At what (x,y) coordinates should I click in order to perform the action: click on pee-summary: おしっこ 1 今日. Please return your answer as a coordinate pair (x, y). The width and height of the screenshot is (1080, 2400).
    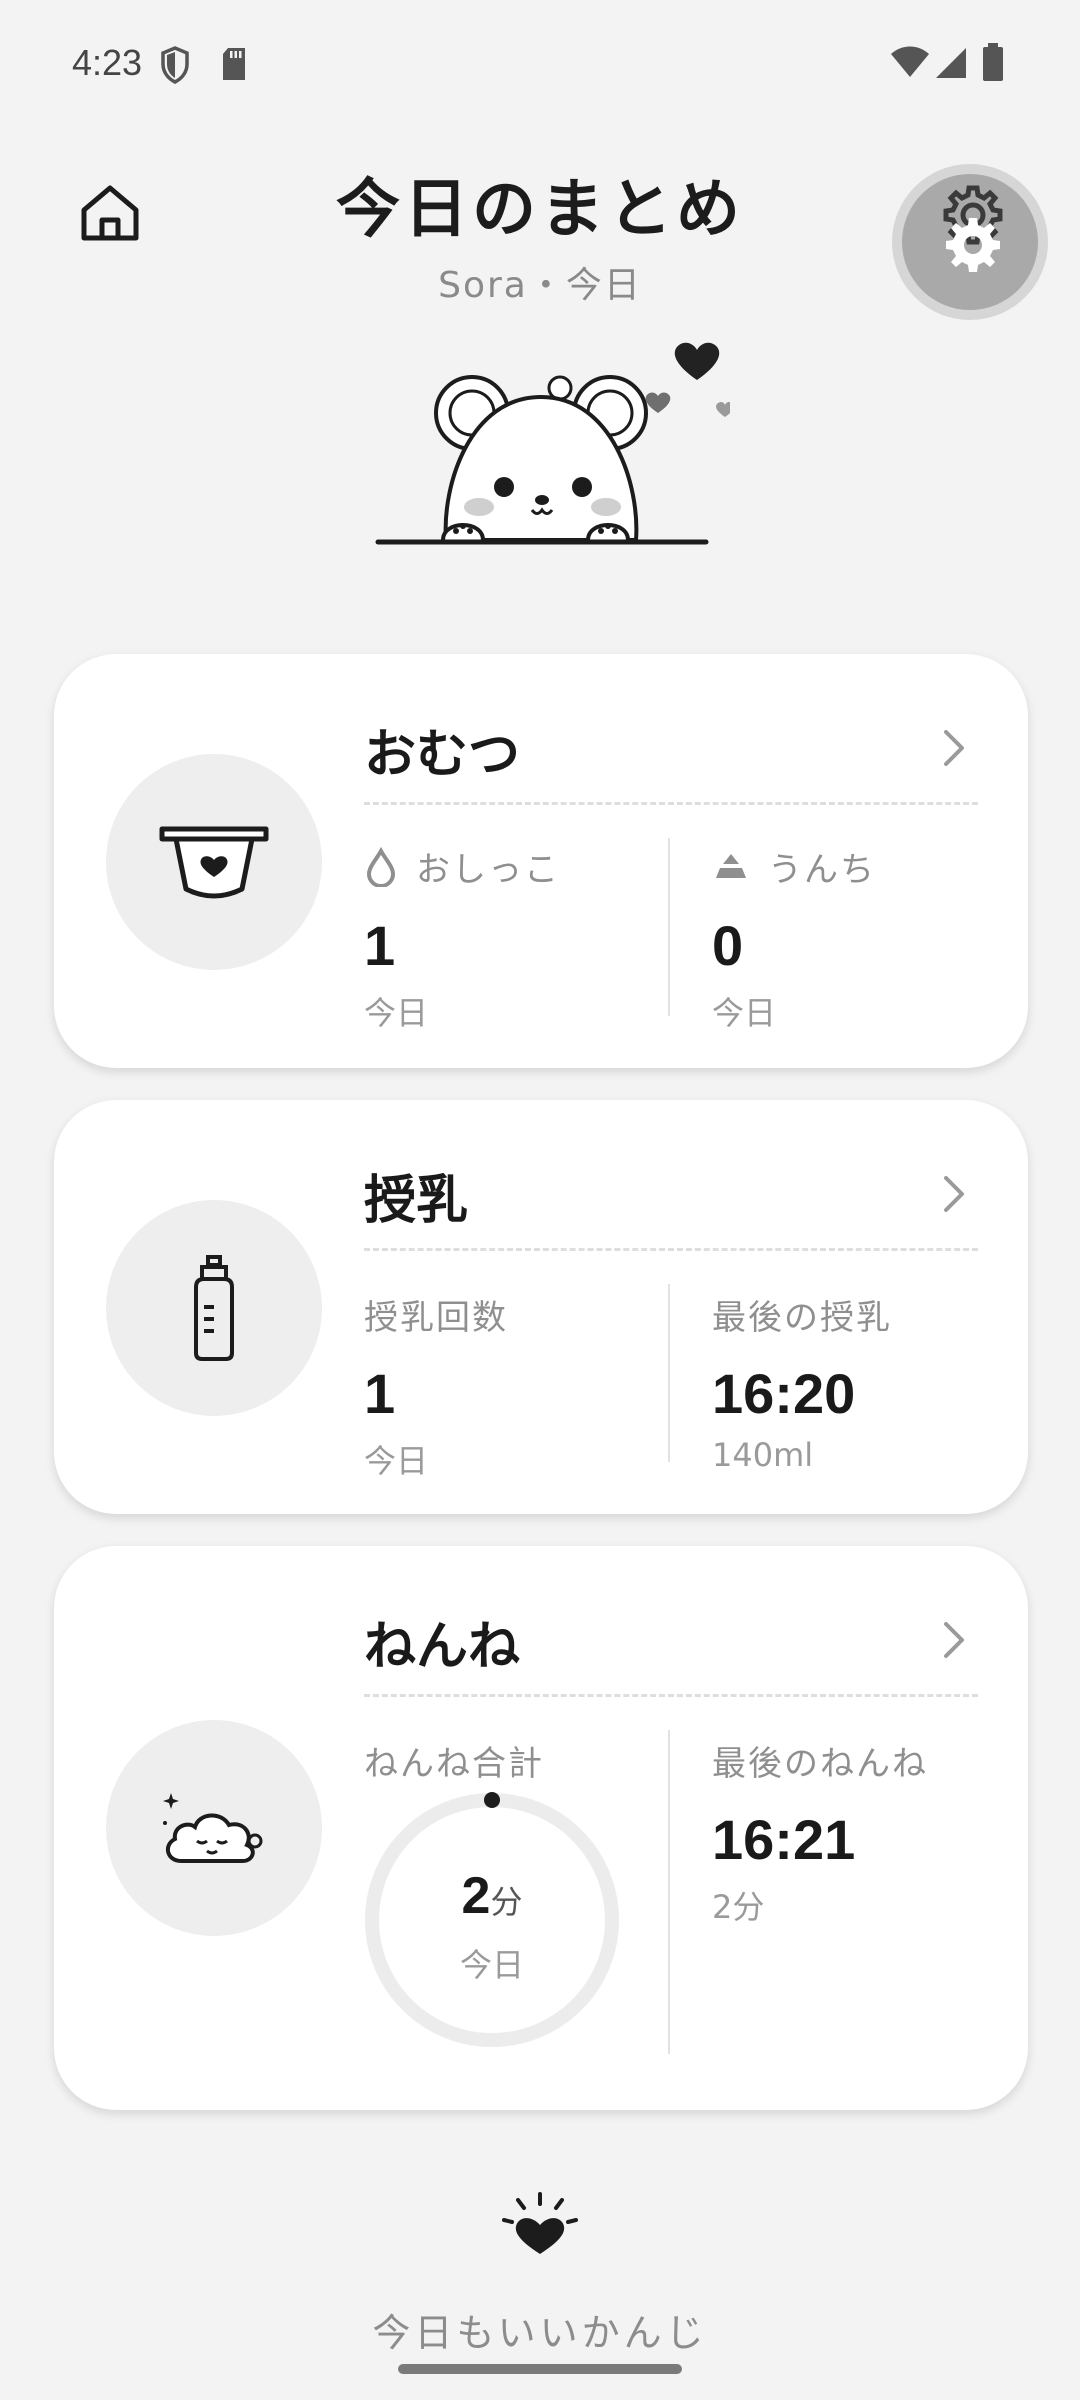
    Looking at the image, I should click on (462, 938).